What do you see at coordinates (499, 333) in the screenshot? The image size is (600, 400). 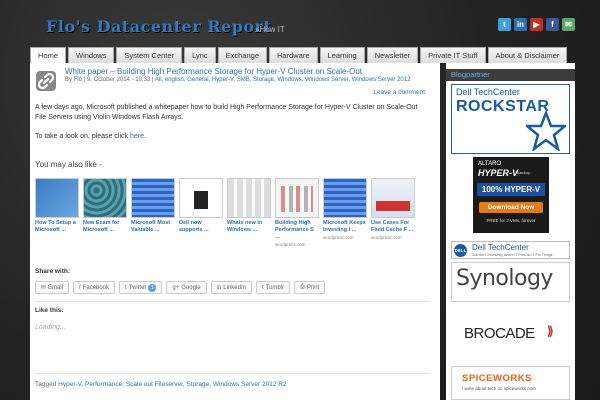 I see `brocade-logo: BROCADE` at bounding box center [499, 333].